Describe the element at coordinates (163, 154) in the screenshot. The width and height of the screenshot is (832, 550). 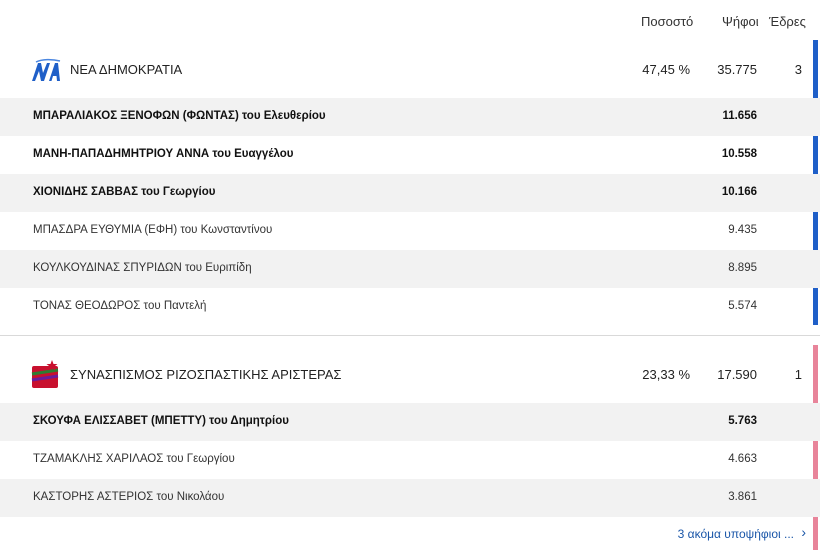
I see `candidate-name: ΜΑΝΗ-ΠΑΠΑΔΗΜΗΤΡΙΟΥ ΑΝΝΑ του Ευαγγέλου` at that location.